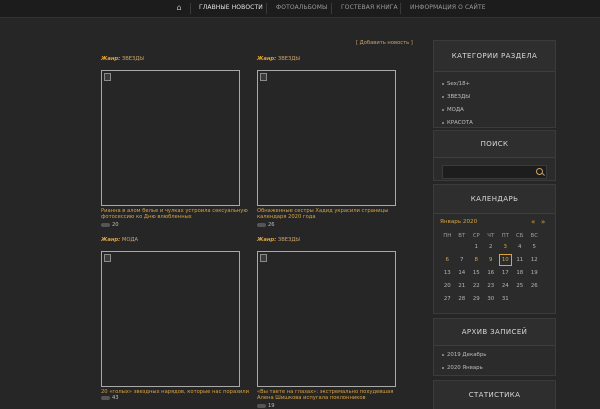  Describe the element at coordinates (539, 171) in the screenshot. I see `search-icon` at that location.